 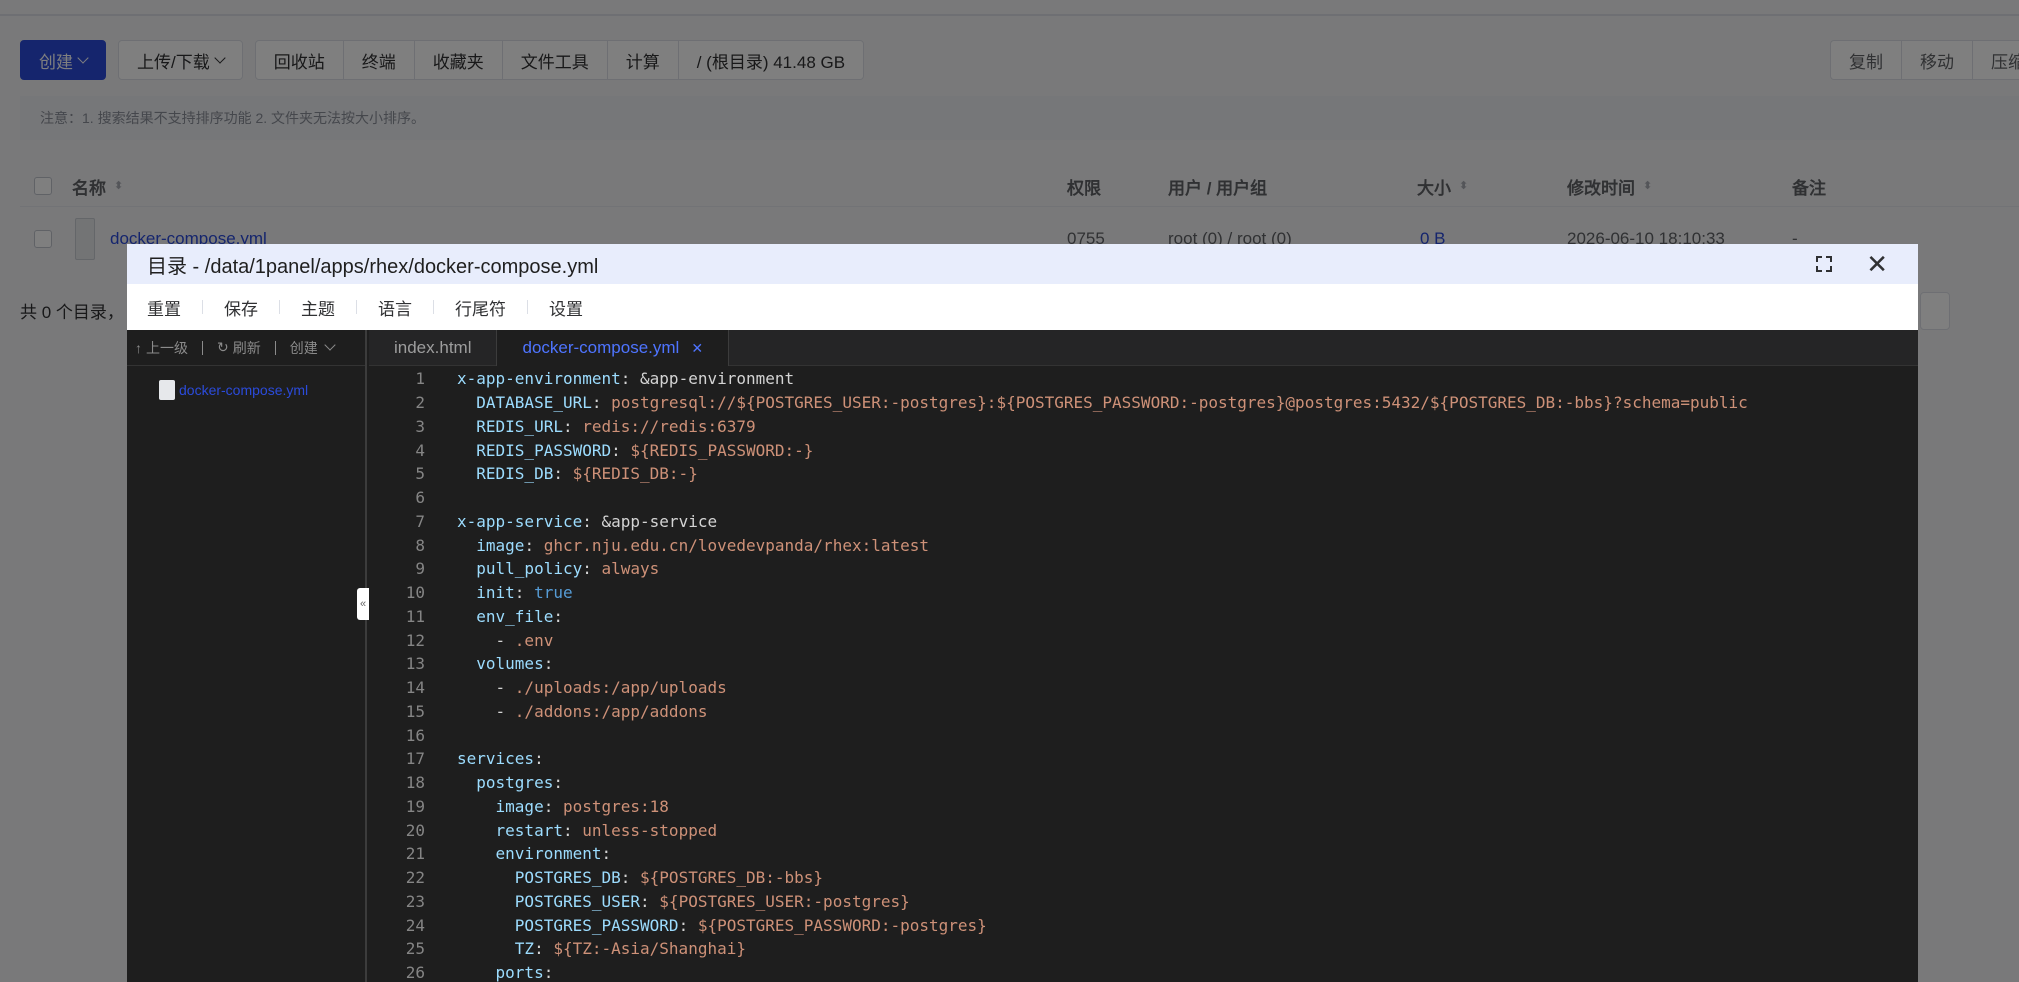 What do you see at coordinates (244, 390) in the screenshot?
I see `tree-file-label: docker-compose.yml` at bounding box center [244, 390].